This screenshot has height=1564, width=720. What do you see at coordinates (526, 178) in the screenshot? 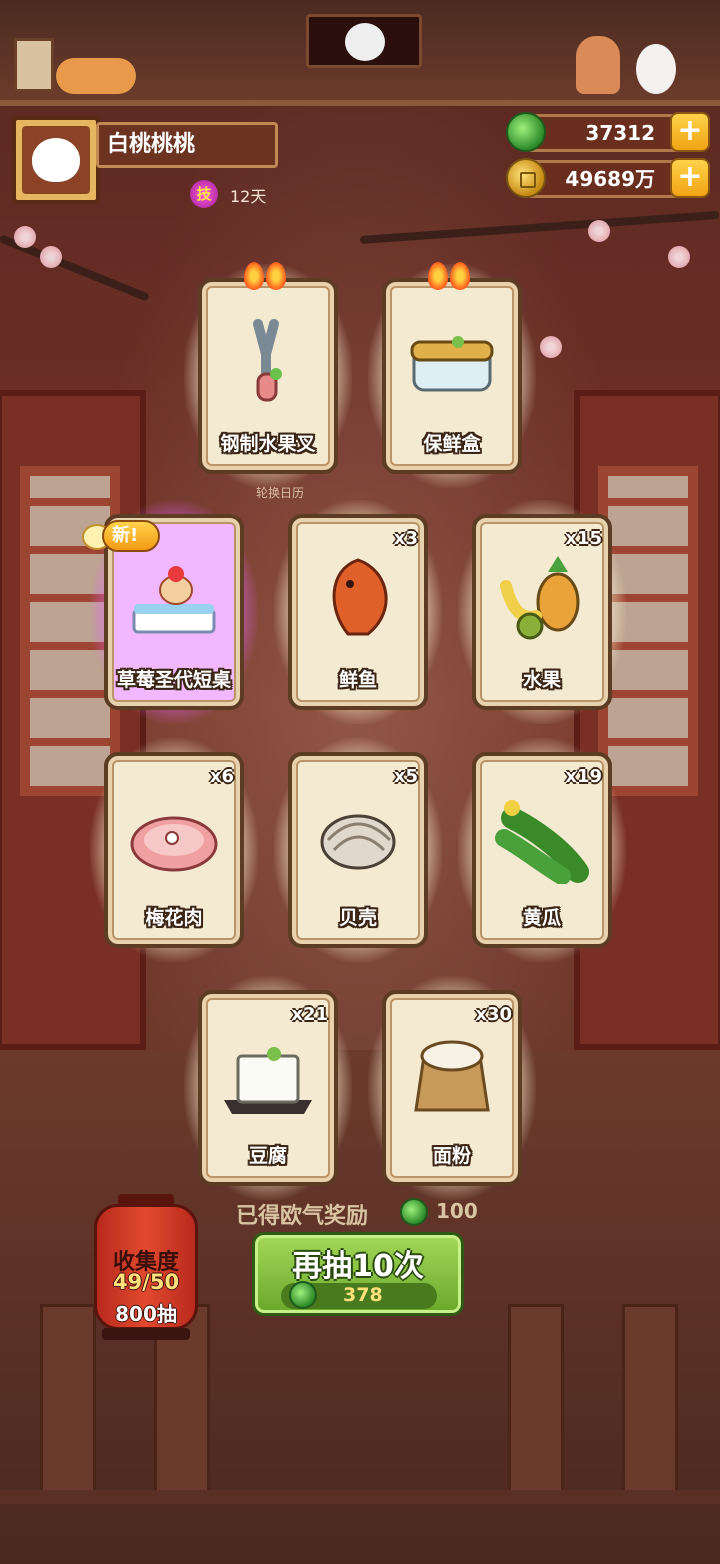
I see `coin-icon` at bounding box center [526, 178].